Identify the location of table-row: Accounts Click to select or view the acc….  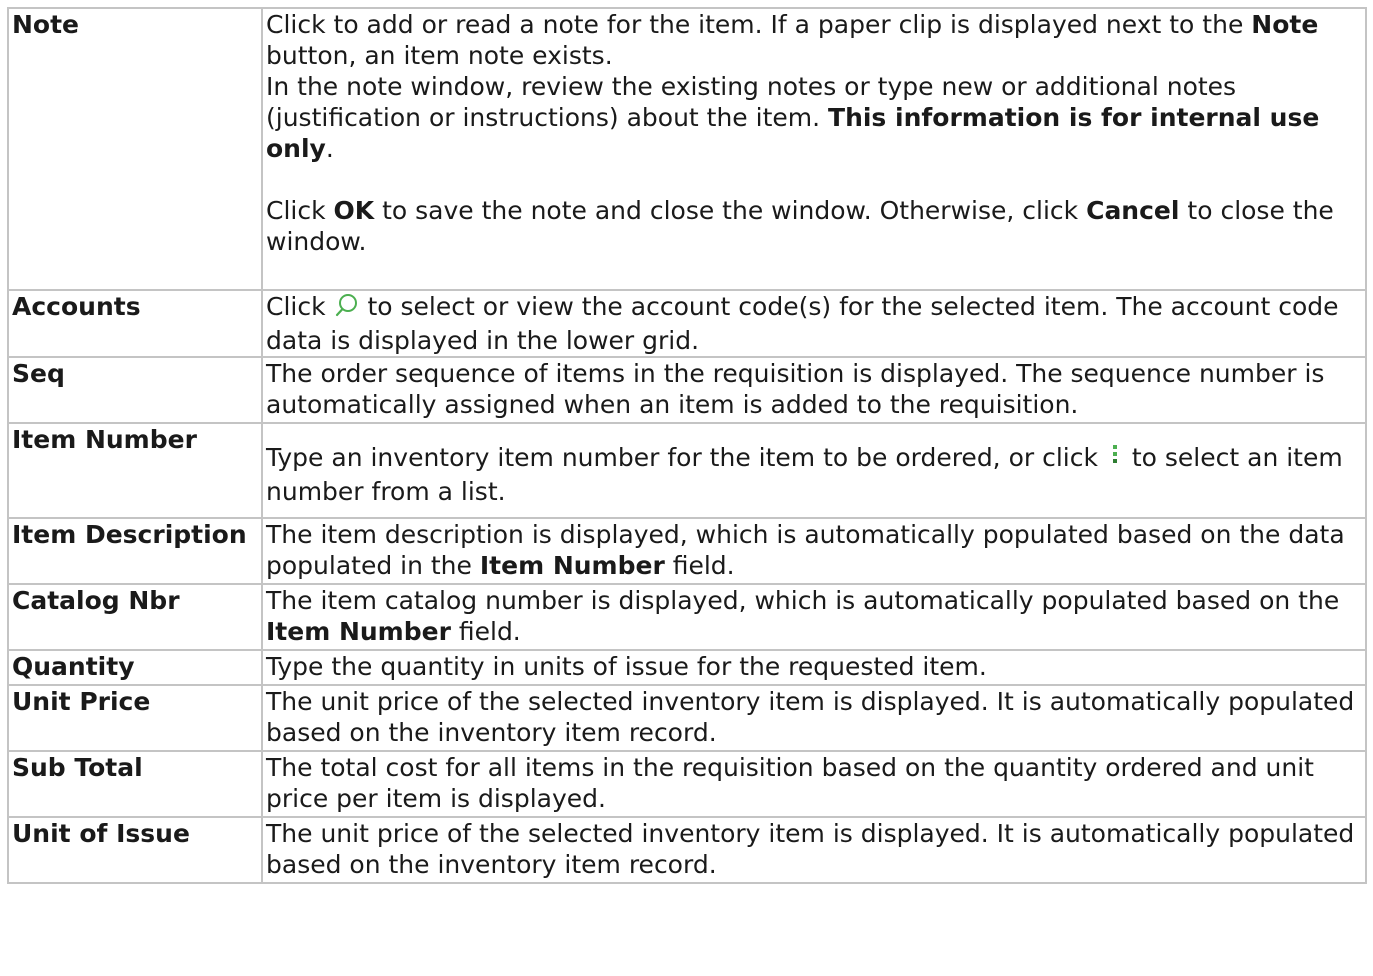
(687, 323).